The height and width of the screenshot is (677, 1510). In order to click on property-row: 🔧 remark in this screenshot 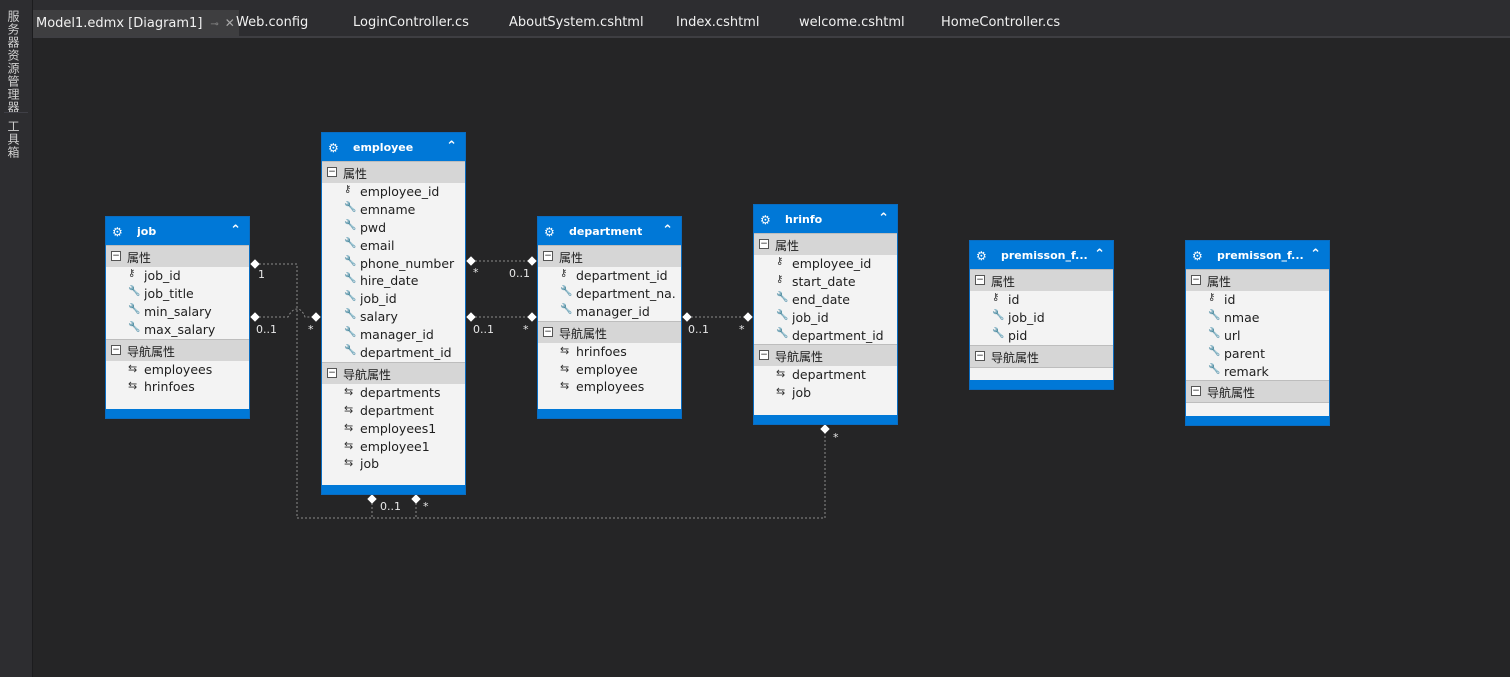, I will do `click(1257, 372)`.